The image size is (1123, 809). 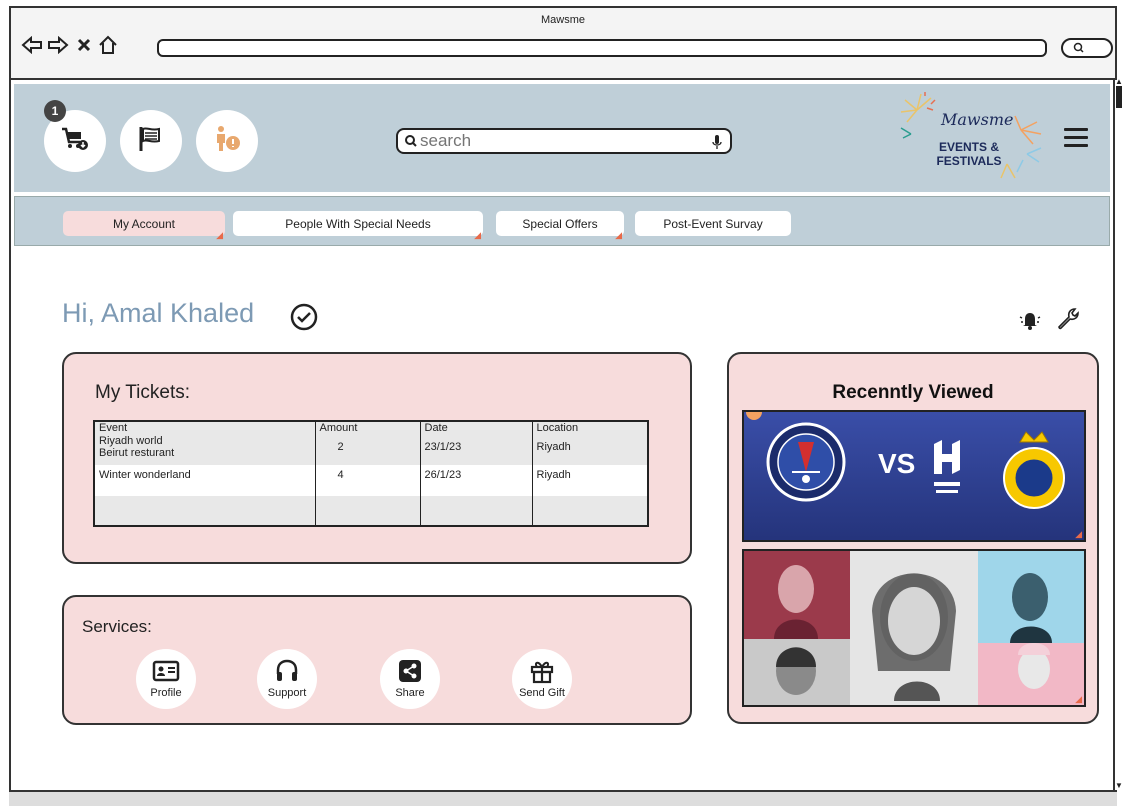 What do you see at coordinates (32, 45) in the screenshot?
I see `back-icon` at bounding box center [32, 45].